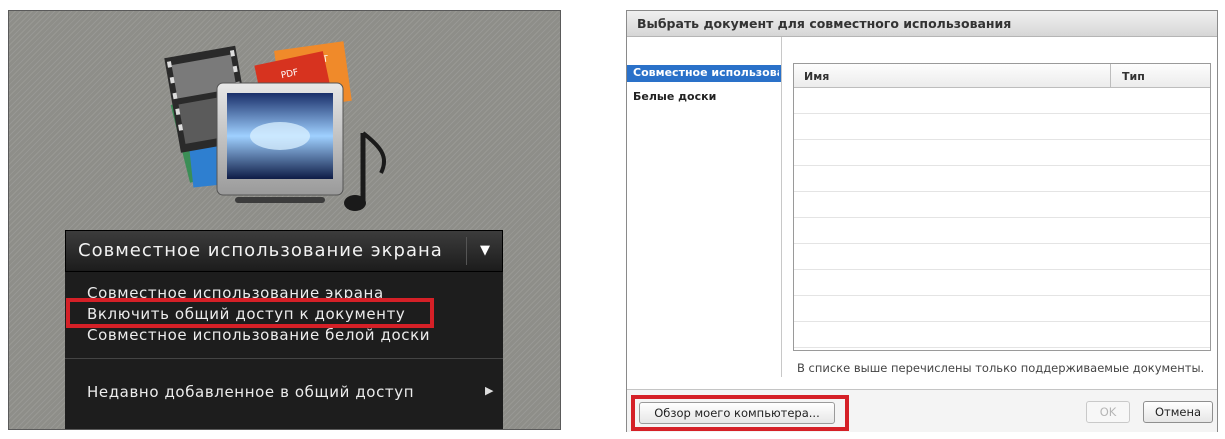 The image size is (1225, 439). I want to click on share-media-illustration: PPT PDF, so click(275, 126).